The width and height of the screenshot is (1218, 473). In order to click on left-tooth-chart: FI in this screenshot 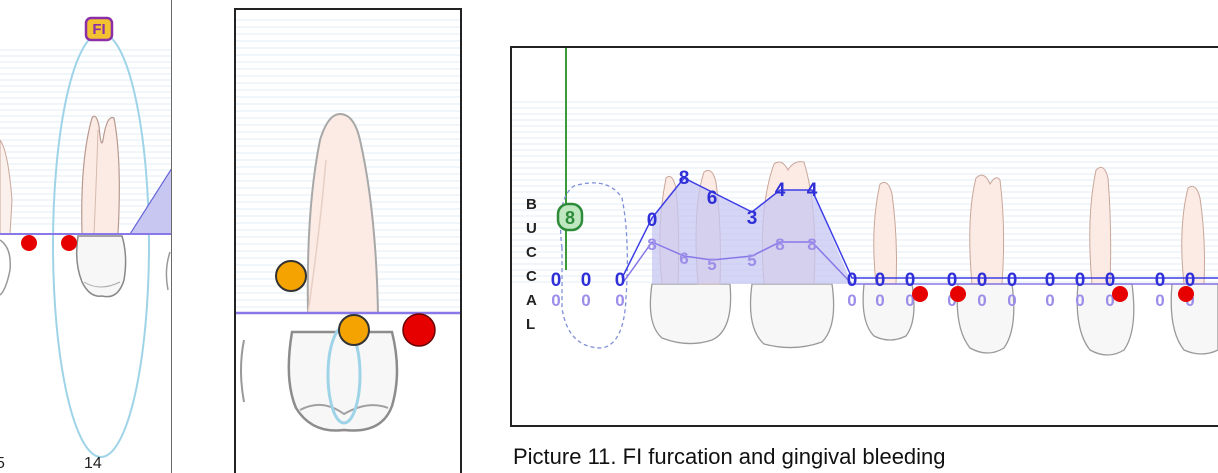, I will do `click(85, 237)`.